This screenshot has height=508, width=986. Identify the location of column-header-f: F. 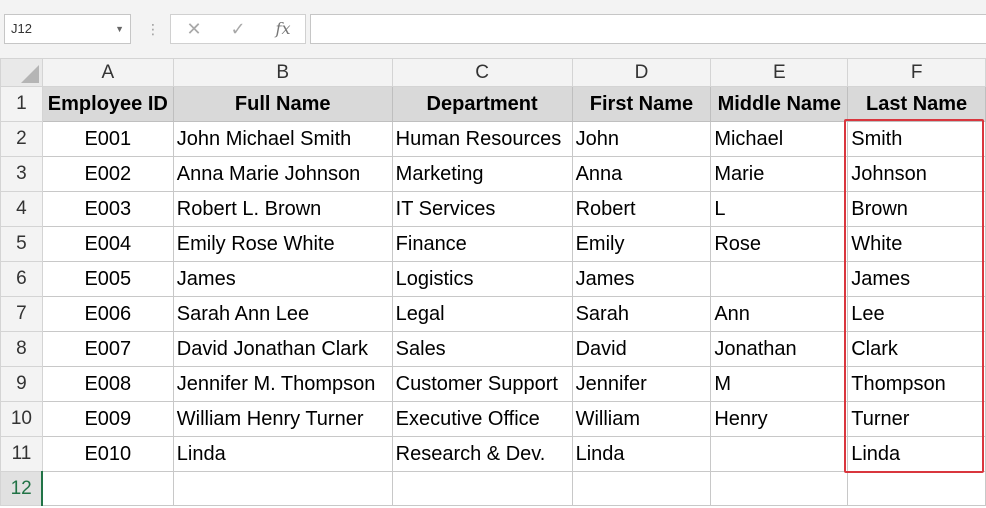
(916, 72).